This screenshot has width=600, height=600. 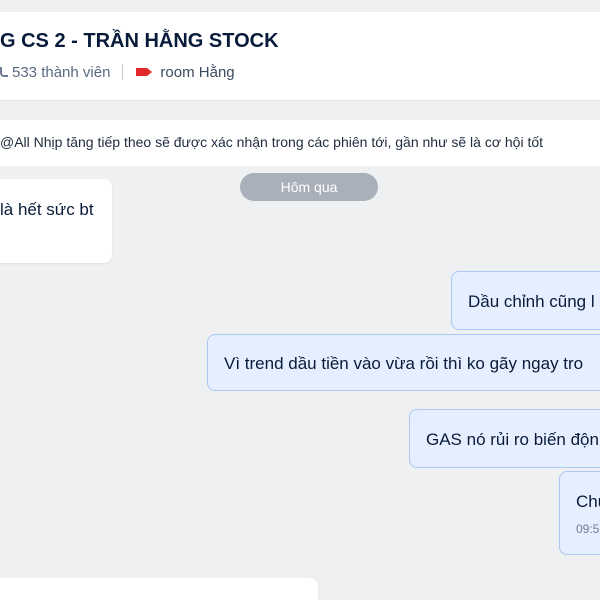 What do you see at coordinates (309, 187) in the screenshot?
I see `date-divider: Hôm qua` at bounding box center [309, 187].